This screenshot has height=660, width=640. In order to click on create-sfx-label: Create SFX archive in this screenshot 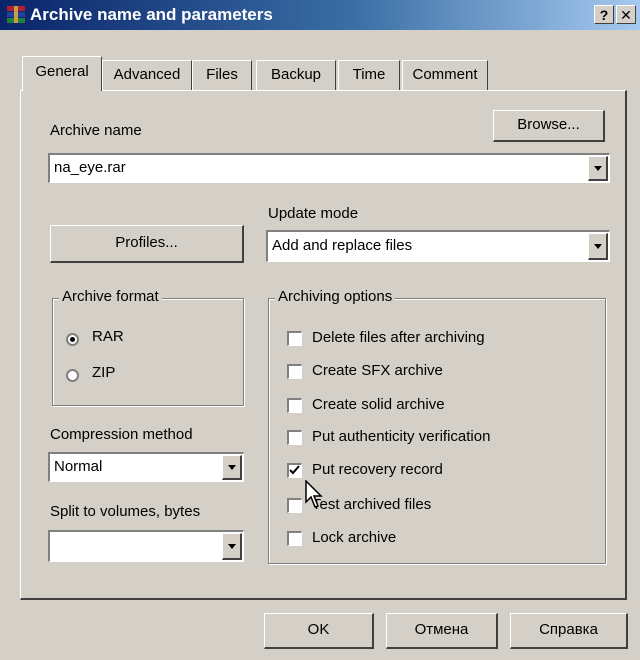, I will do `click(377, 370)`.